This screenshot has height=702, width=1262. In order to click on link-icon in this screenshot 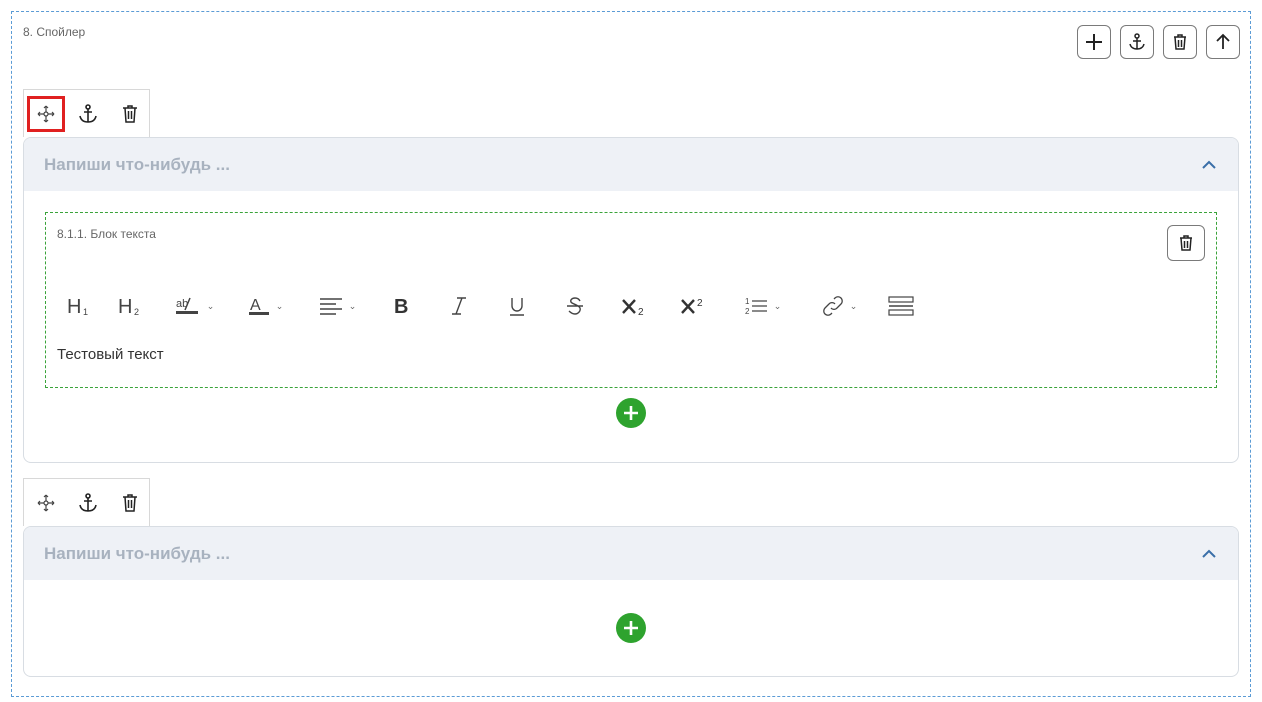, I will do `click(832, 306)`.